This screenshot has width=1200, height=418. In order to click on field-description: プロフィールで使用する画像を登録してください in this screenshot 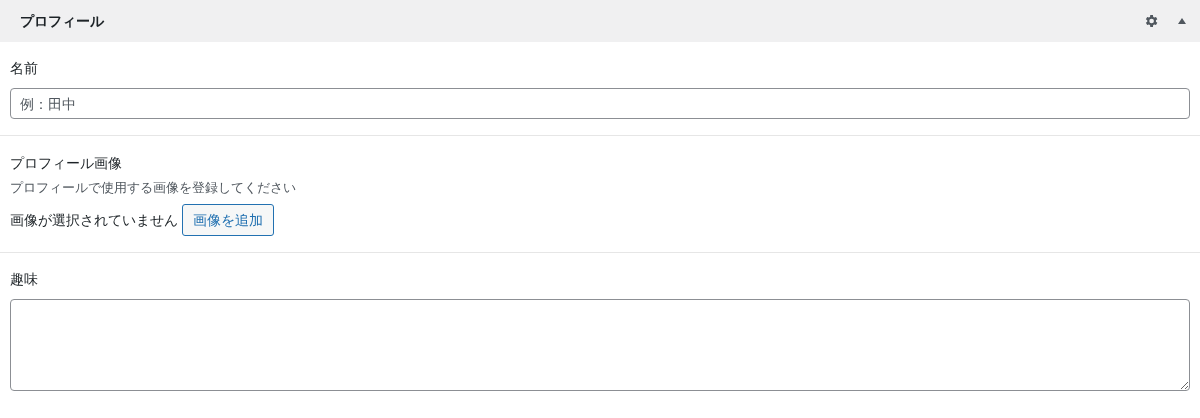, I will do `click(153, 188)`.